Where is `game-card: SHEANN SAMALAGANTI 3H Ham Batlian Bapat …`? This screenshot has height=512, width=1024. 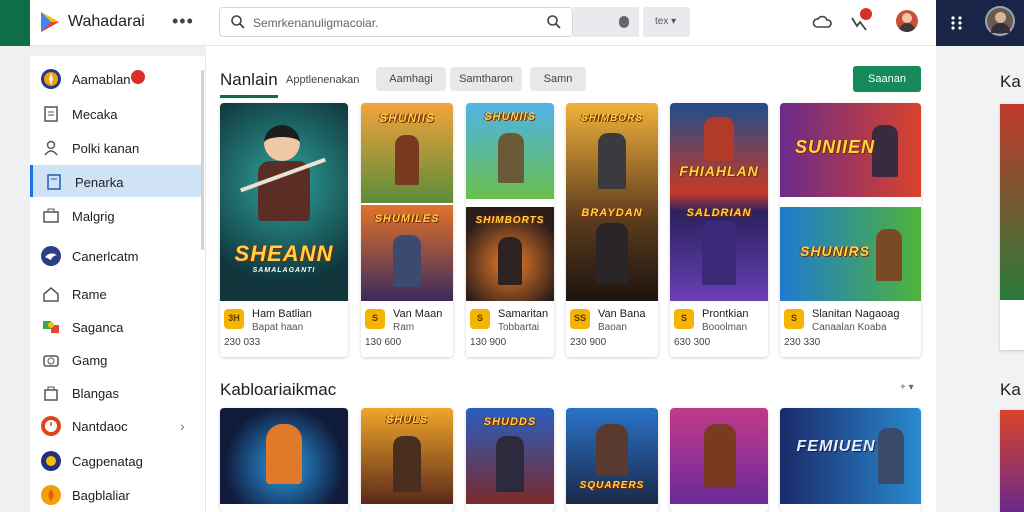 game-card: SHEANN SAMALAGANTI 3H Ham Batlian Bapat … is located at coordinates (284, 230).